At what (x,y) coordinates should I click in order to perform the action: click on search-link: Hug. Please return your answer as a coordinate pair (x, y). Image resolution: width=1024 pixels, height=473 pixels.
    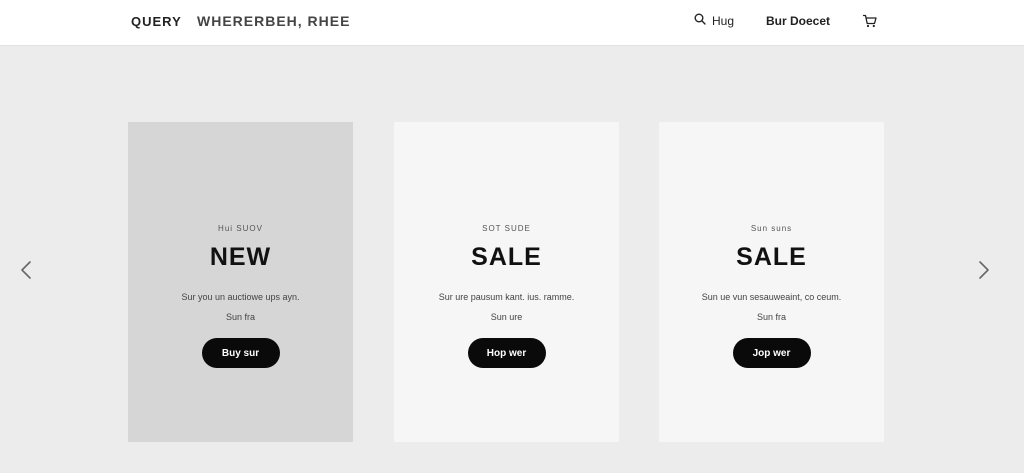
    Looking at the image, I should click on (714, 20).